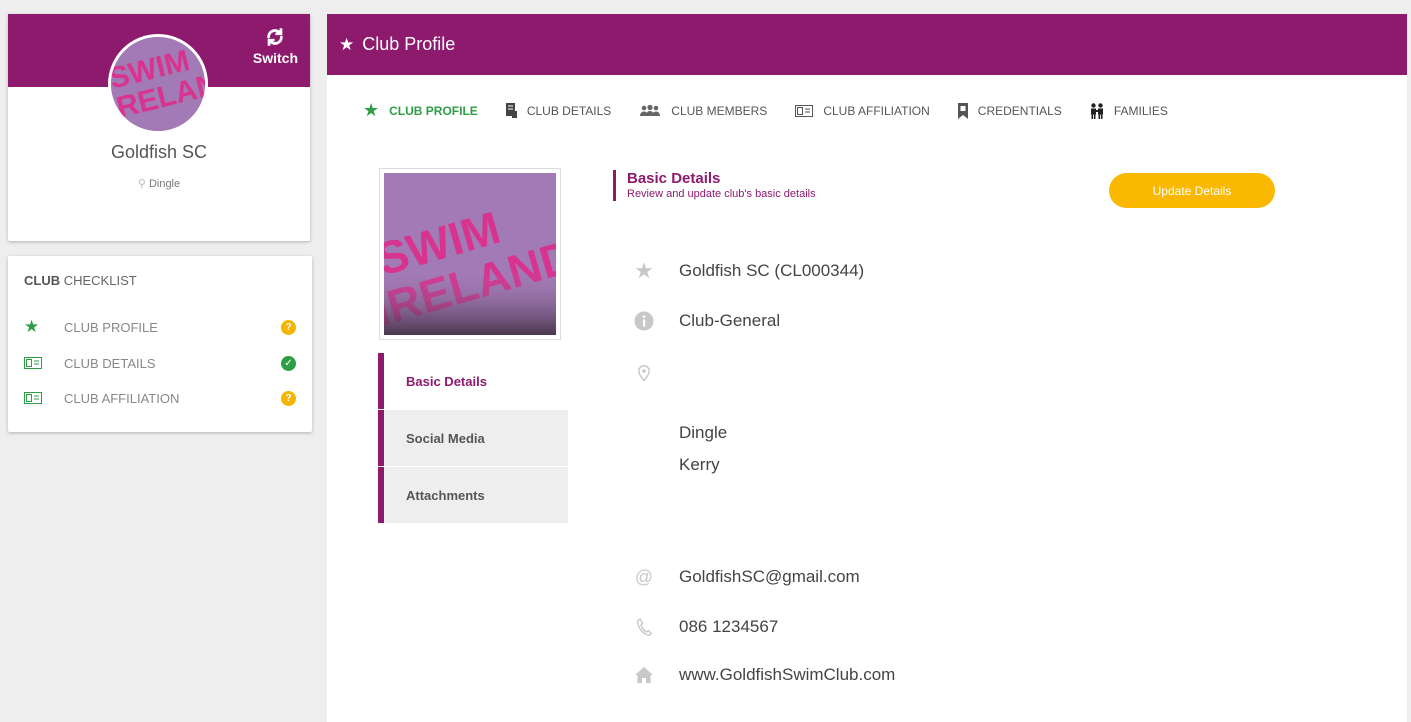  What do you see at coordinates (644, 627) in the screenshot?
I see `phone-icon` at bounding box center [644, 627].